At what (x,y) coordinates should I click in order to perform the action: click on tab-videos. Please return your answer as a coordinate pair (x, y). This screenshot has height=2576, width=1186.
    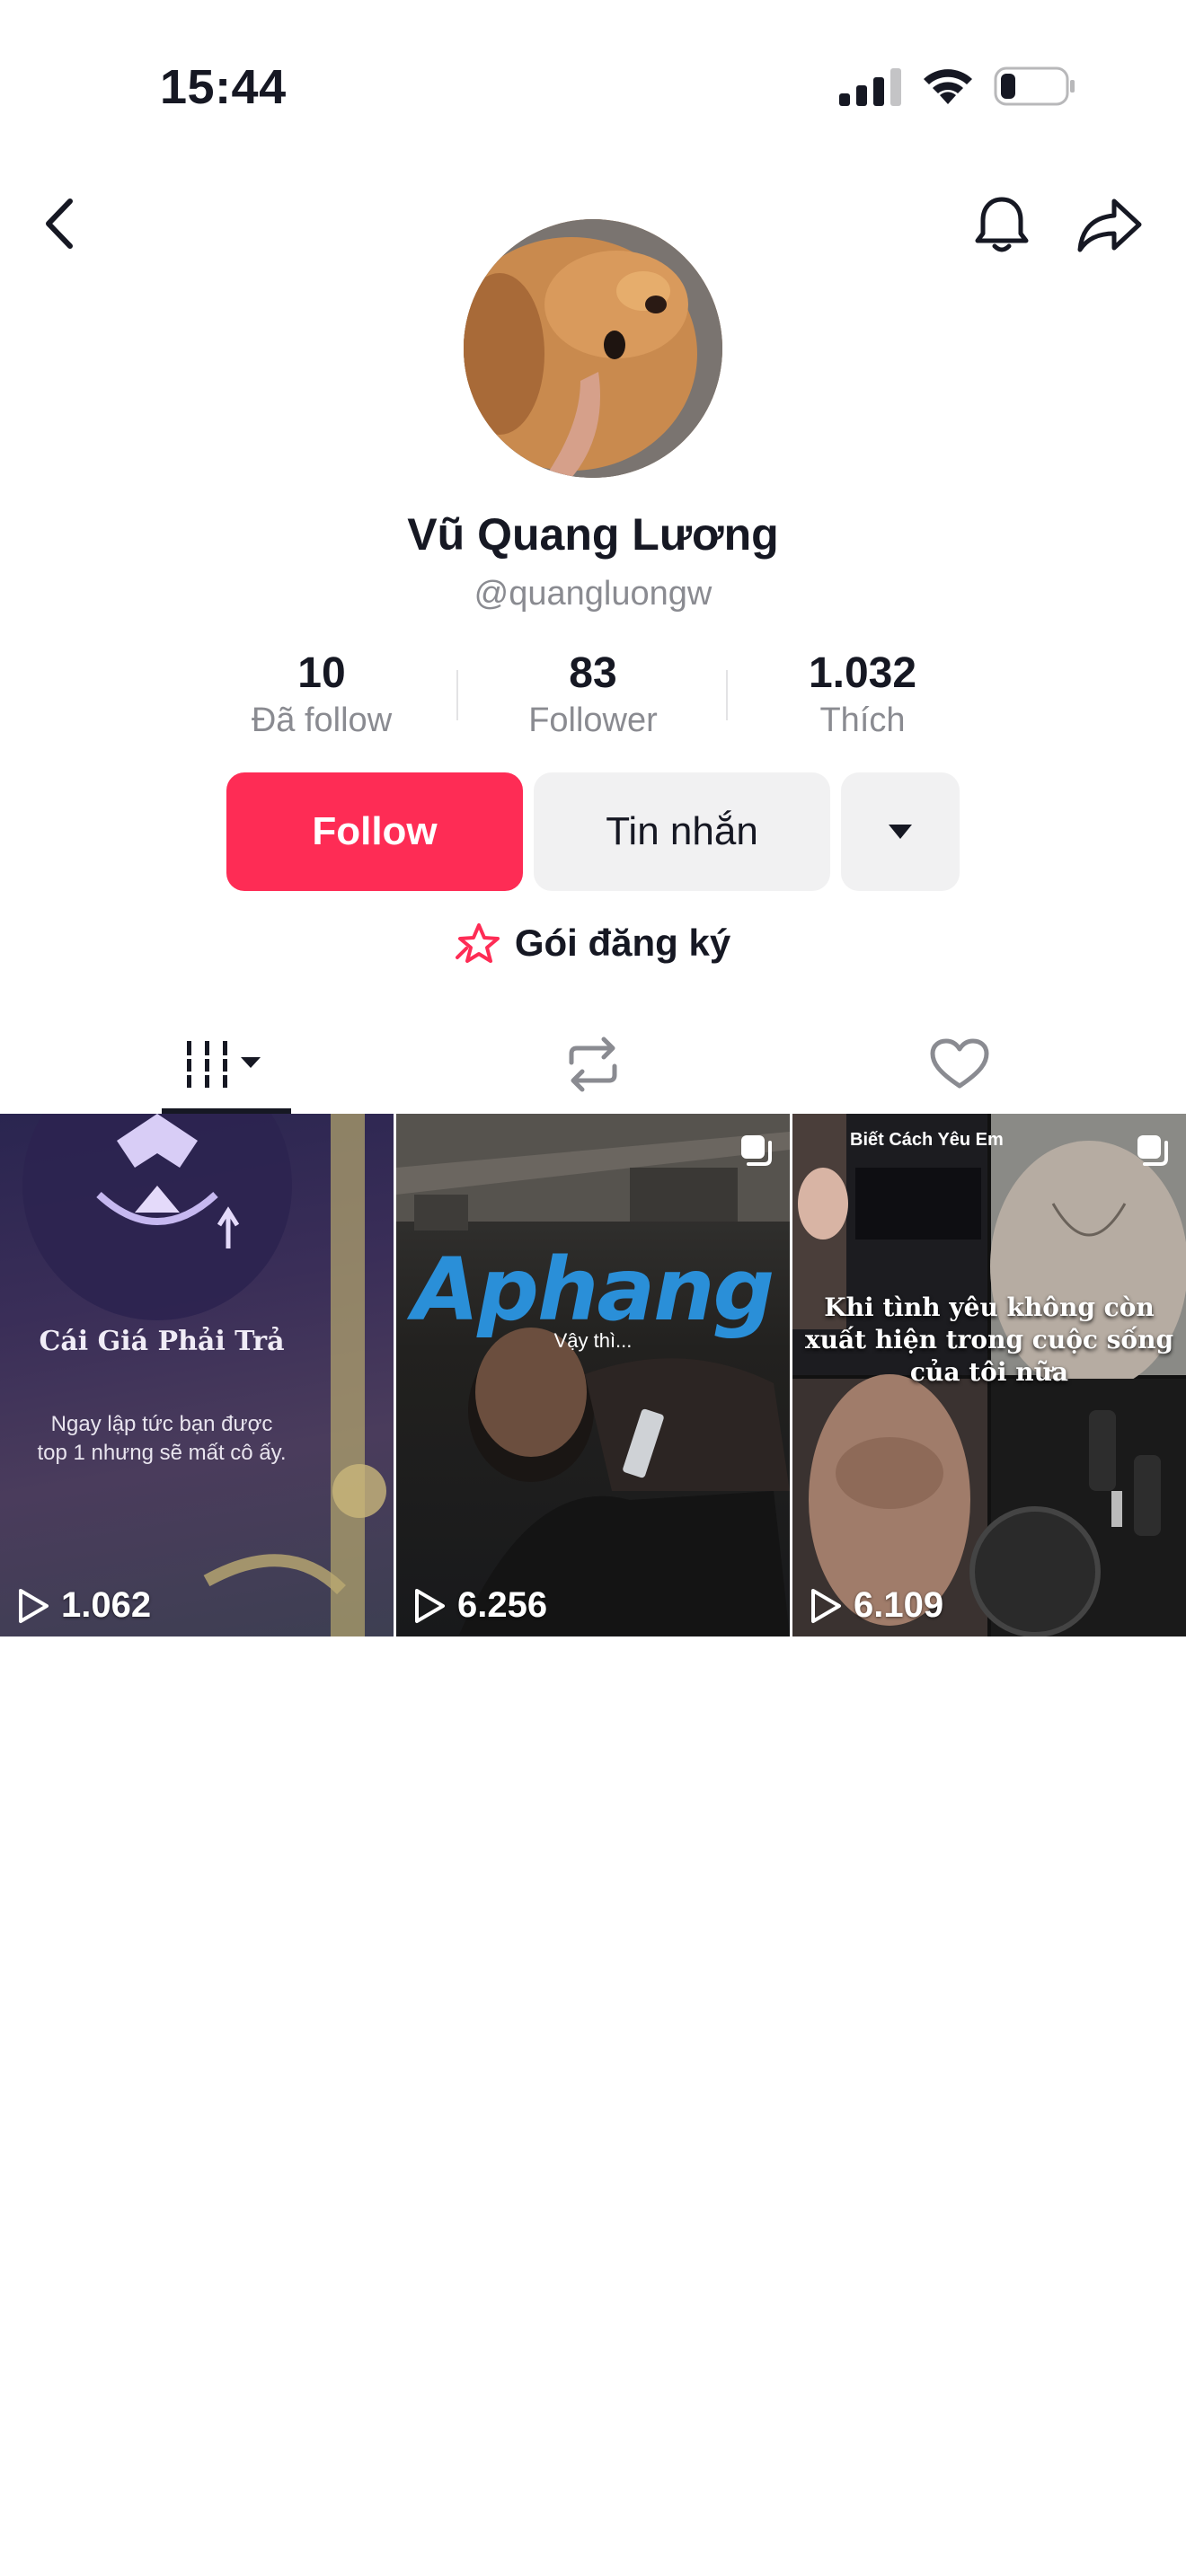
    Looking at the image, I should click on (224, 1064).